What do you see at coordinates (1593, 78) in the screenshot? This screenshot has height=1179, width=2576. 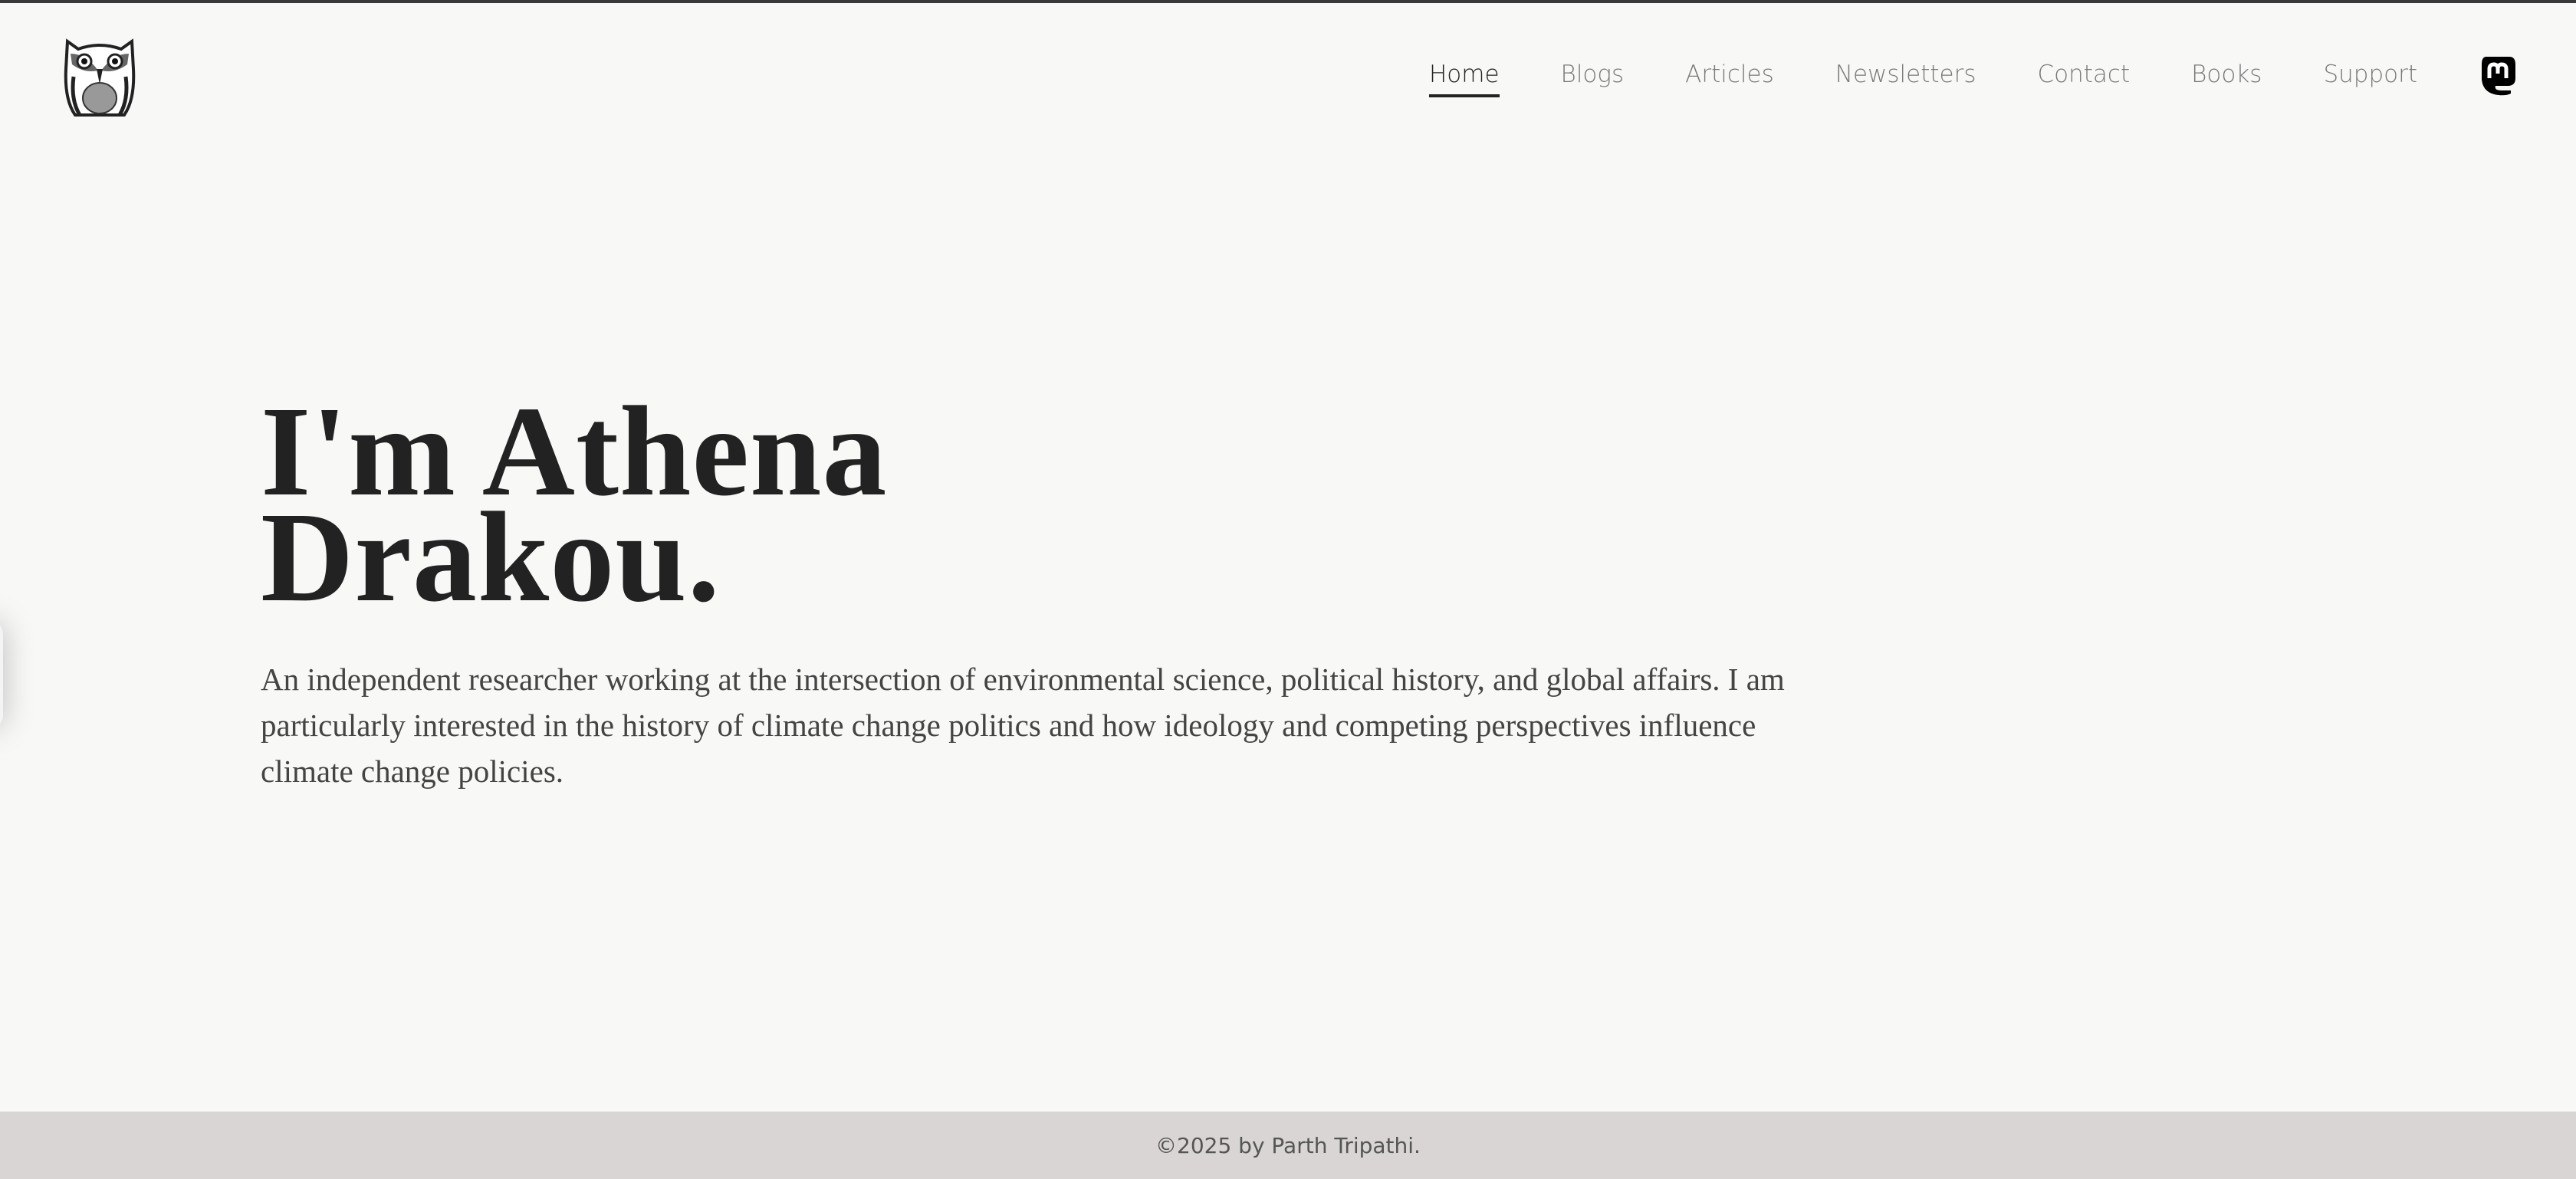 I see `nav-blogs: Blogs` at bounding box center [1593, 78].